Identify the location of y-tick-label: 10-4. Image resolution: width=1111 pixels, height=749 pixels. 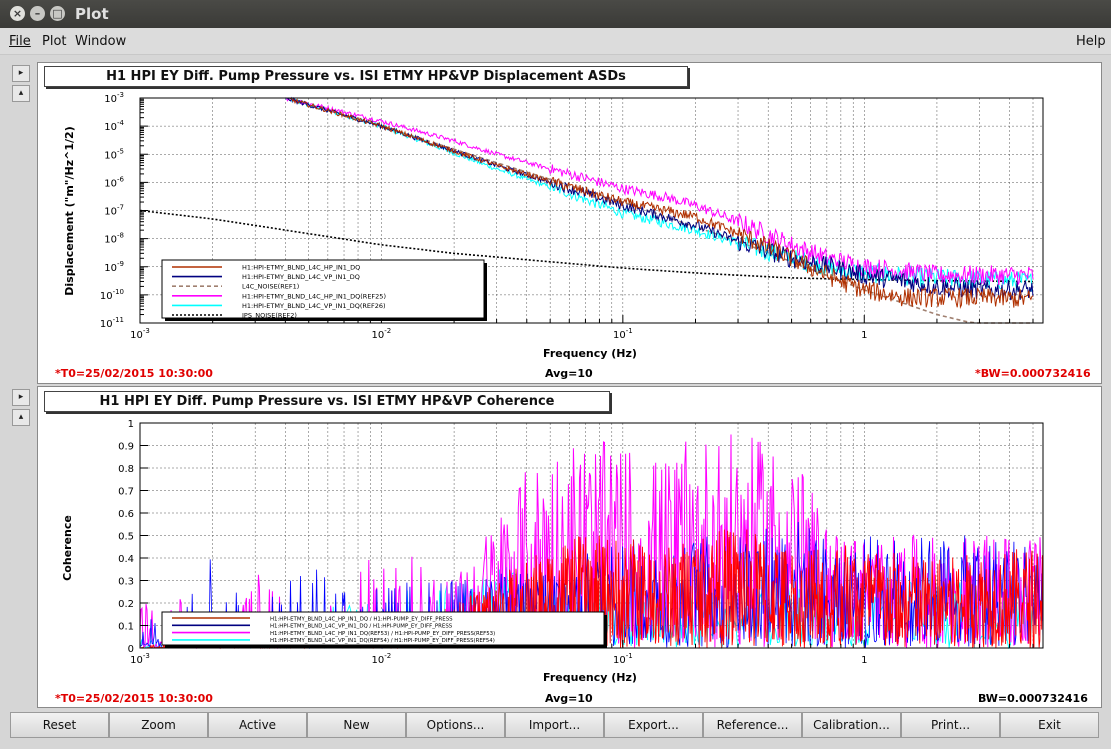
(114, 126).